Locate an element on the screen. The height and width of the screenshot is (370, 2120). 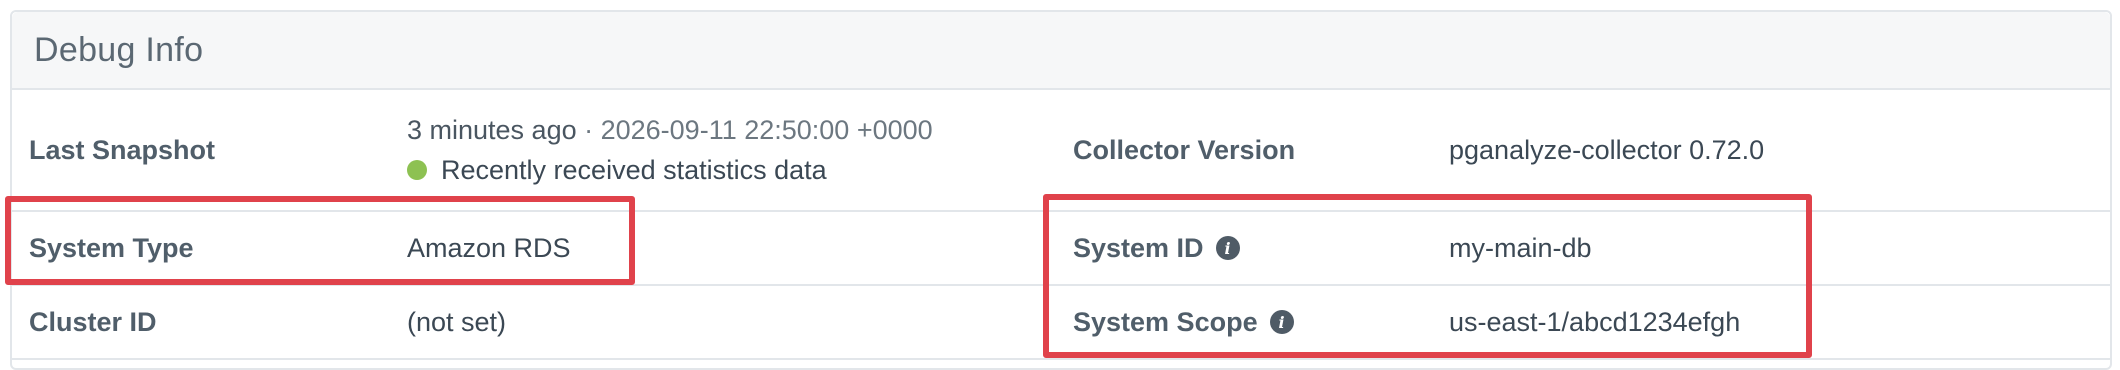
system-id-info-icon: i is located at coordinates (1227, 248).